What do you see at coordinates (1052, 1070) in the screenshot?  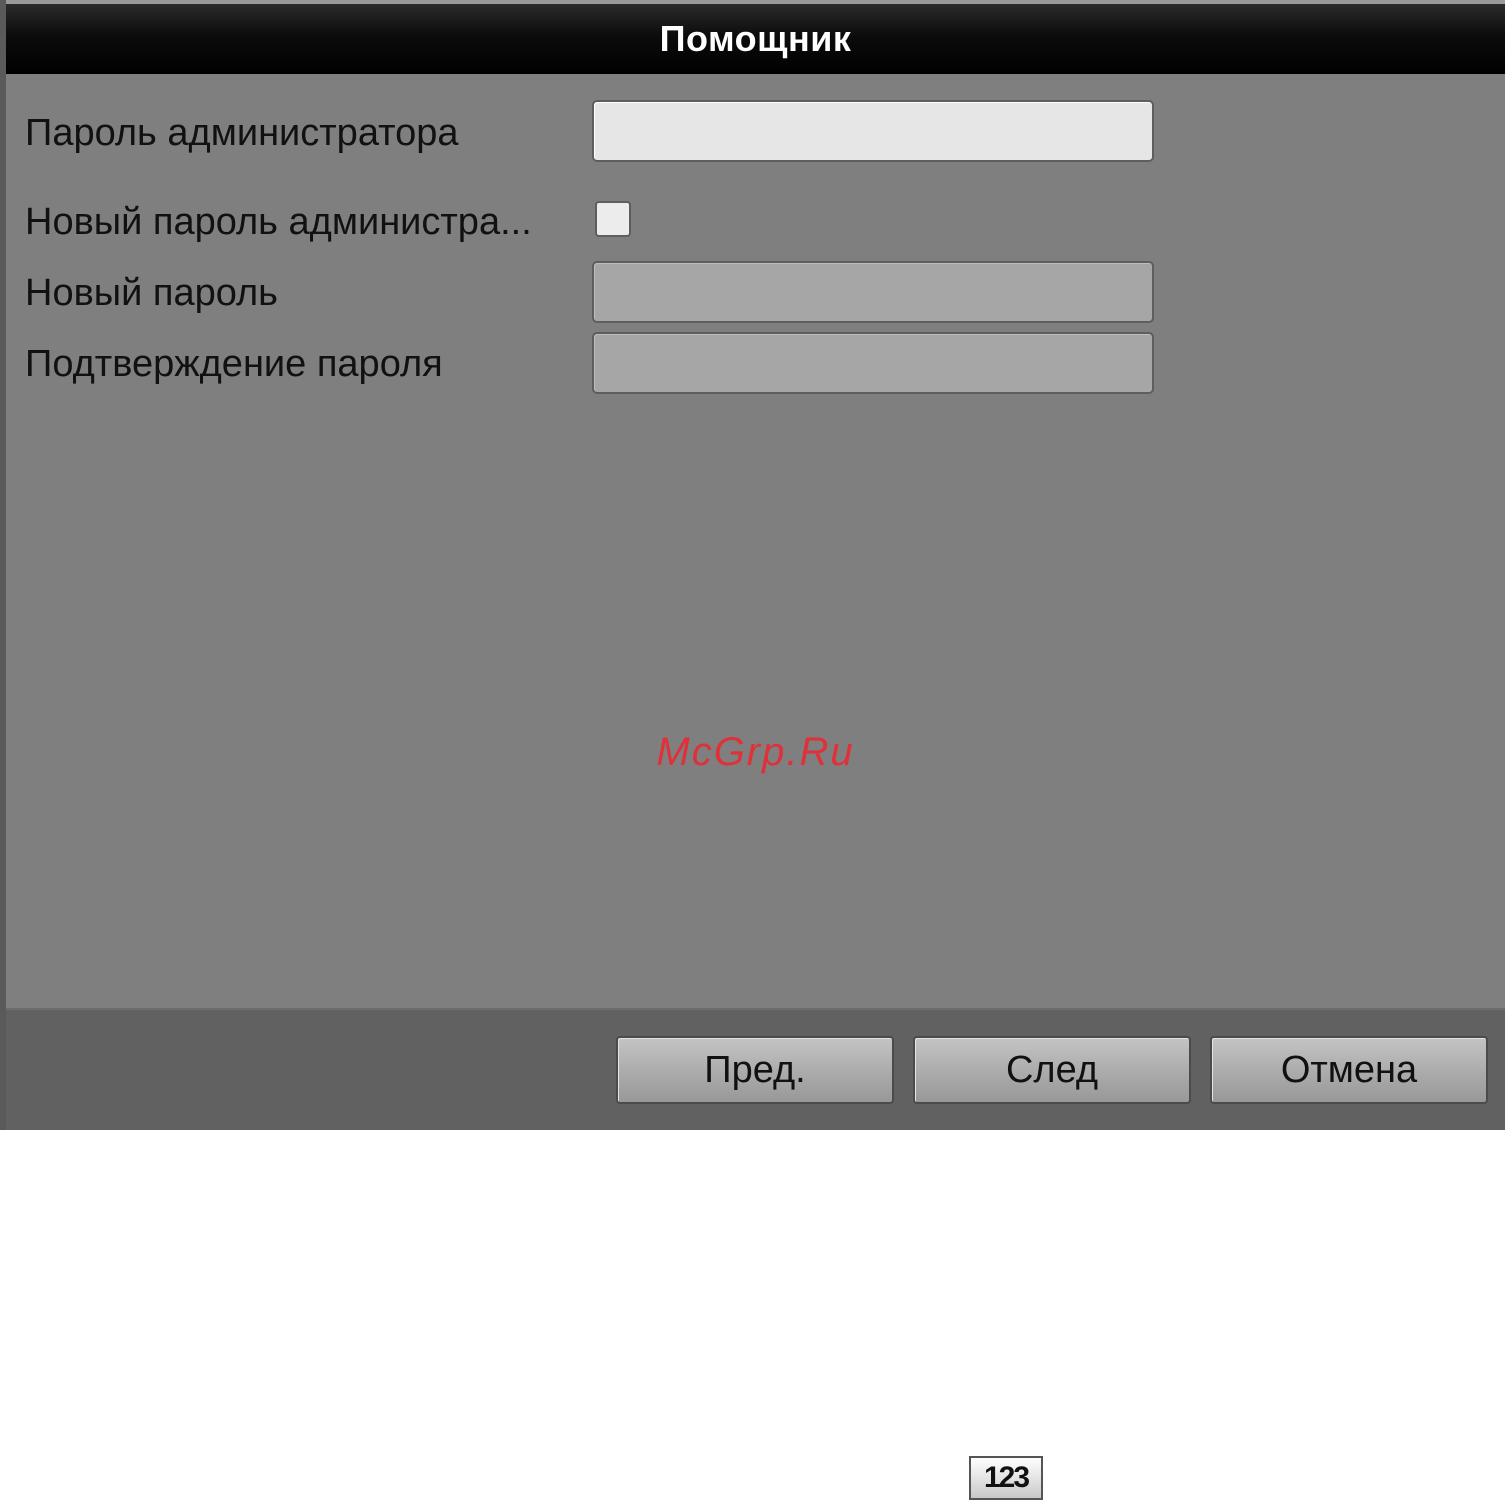 I see `next-button: След` at bounding box center [1052, 1070].